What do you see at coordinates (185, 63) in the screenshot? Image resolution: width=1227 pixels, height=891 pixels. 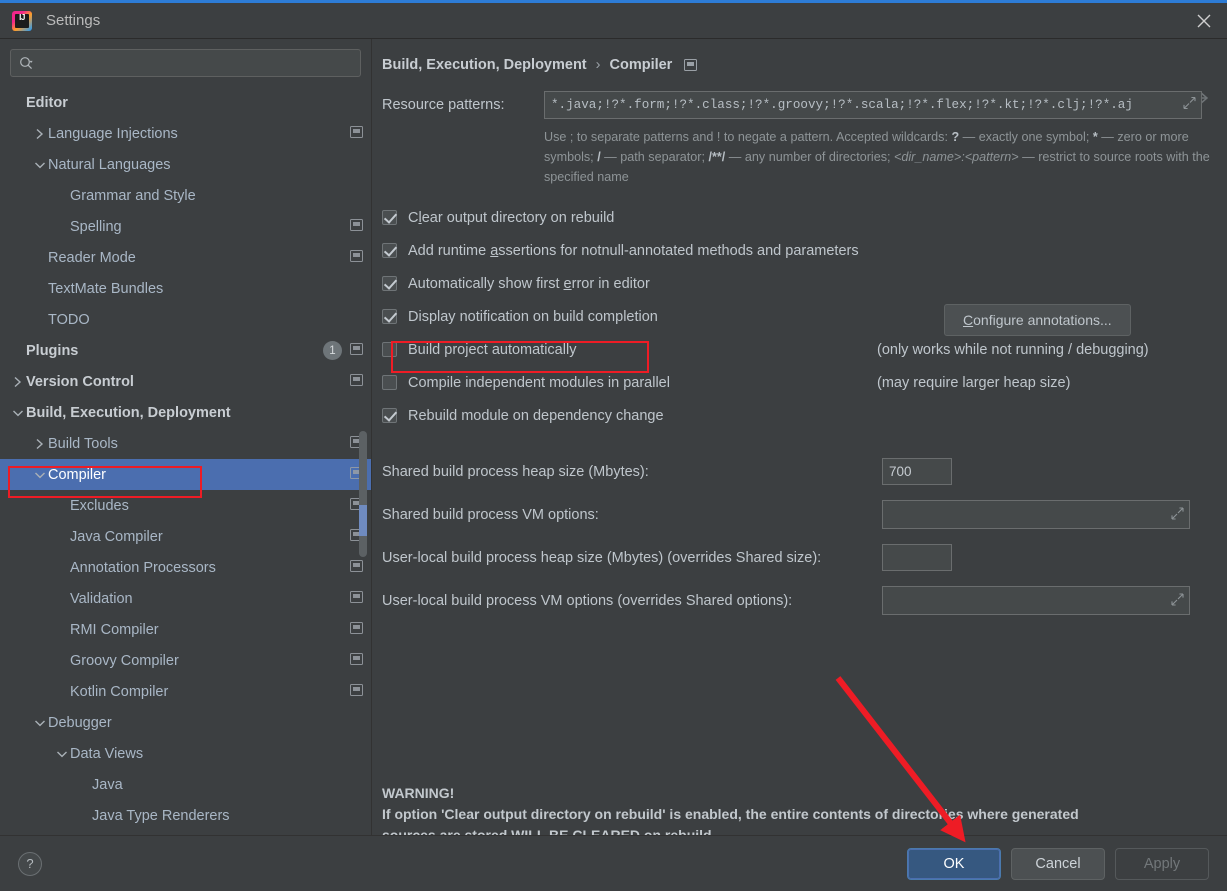 I see `search-input` at bounding box center [185, 63].